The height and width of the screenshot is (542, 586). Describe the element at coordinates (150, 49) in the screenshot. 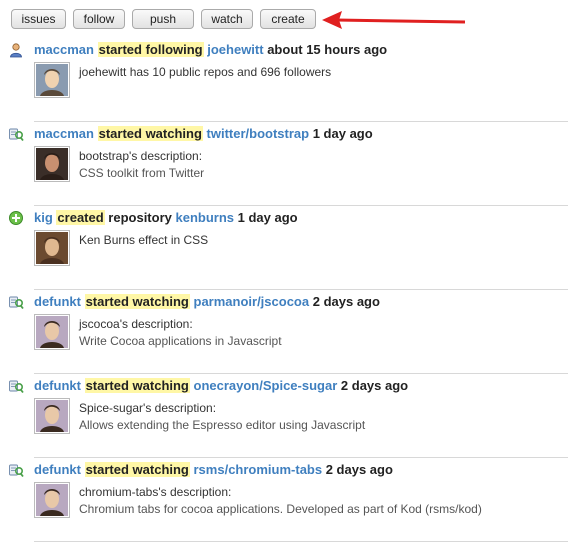

I see `event-action: started following` at that location.